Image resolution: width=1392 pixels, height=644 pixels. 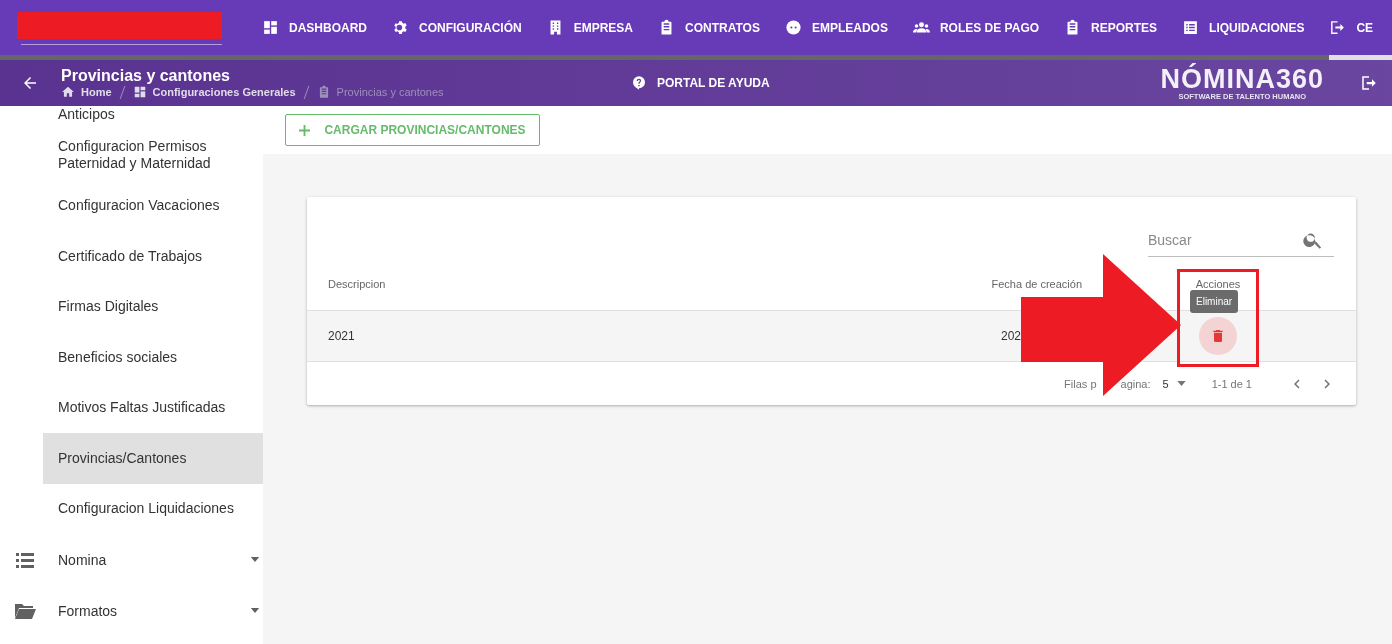 I want to click on rows-per-page-label: agina:, so click(x=1135, y=383).